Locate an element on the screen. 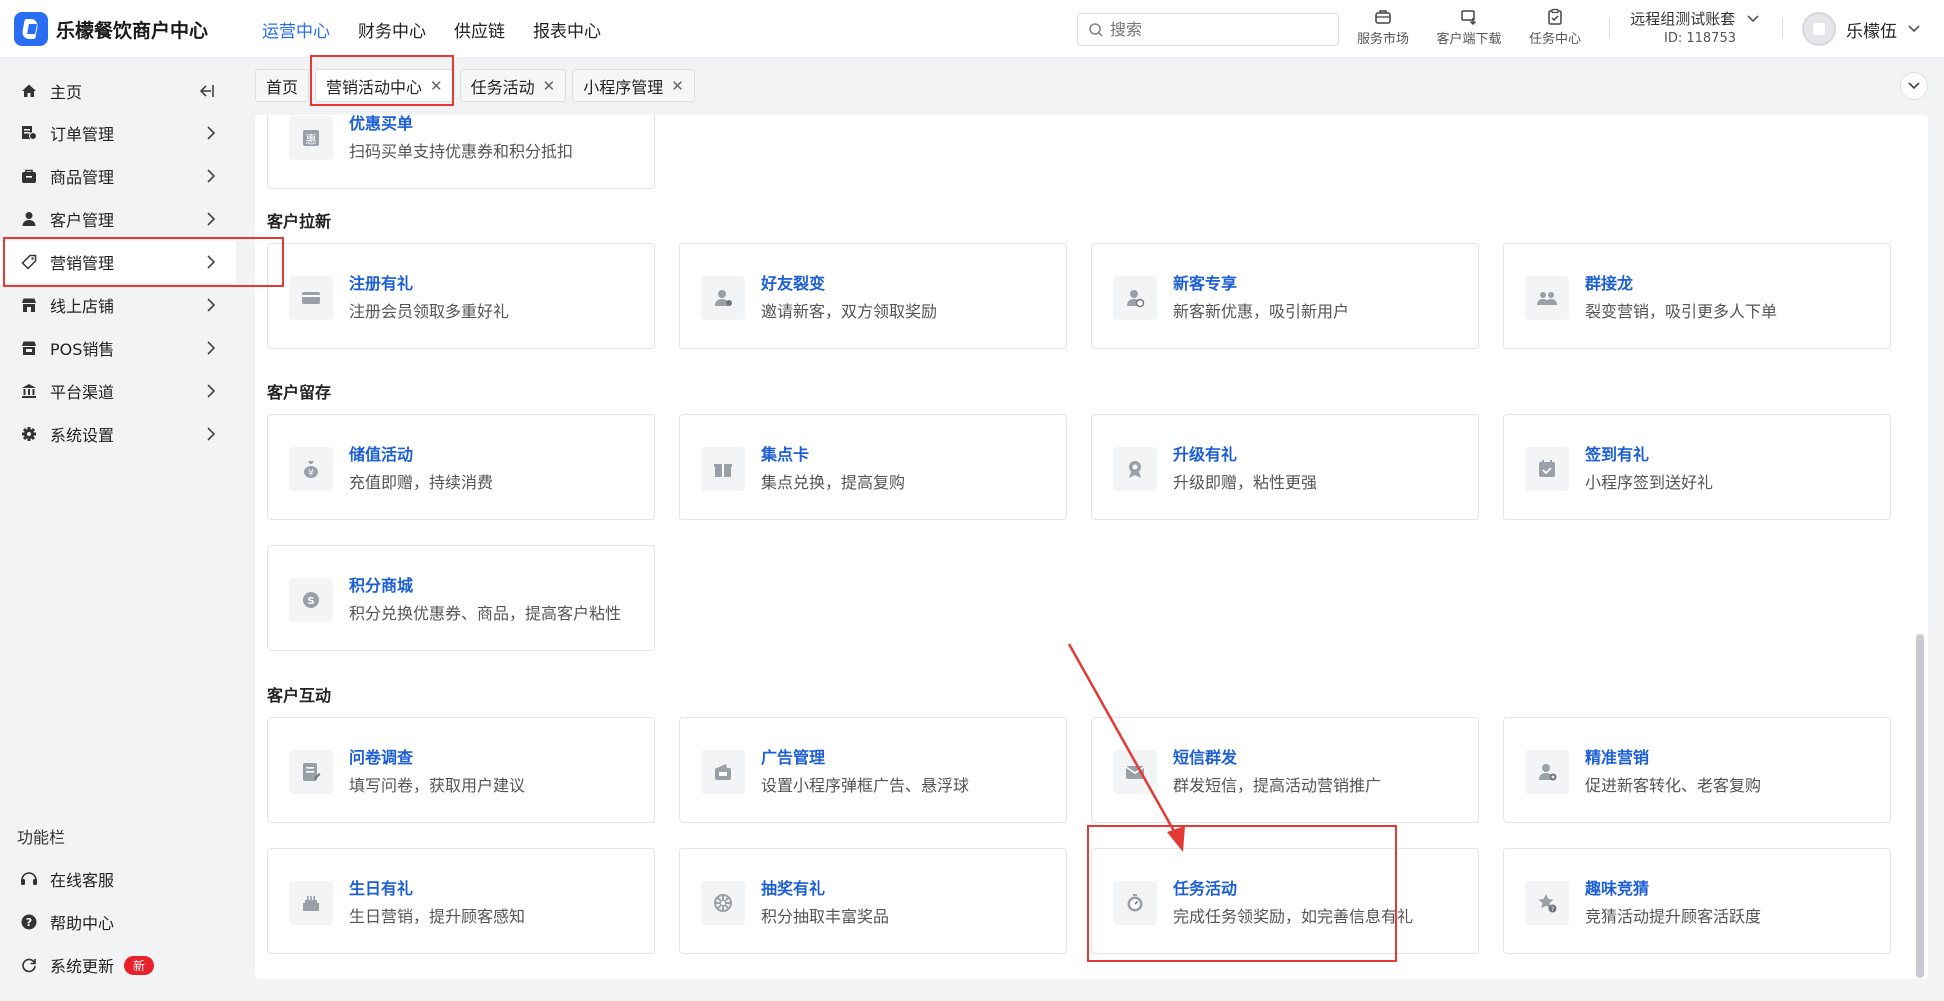  tab-home: 首页 is located at coordinates (282, 85).